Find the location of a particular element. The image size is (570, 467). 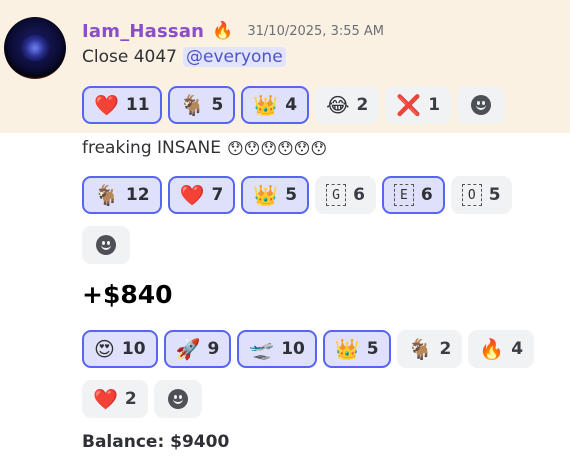

reactions-row-2-add is located at coordinates (106, 245).